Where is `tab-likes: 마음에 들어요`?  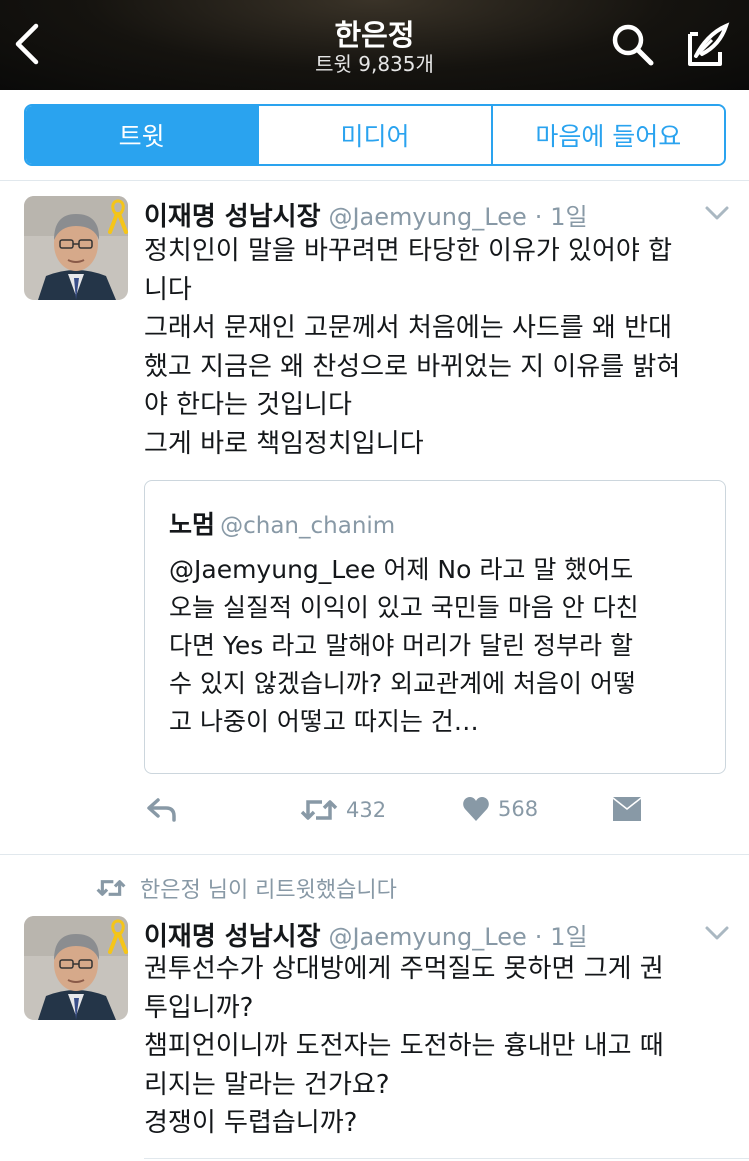 tab-likes: 마음에 들어요 is located at coordinates (607, 135).